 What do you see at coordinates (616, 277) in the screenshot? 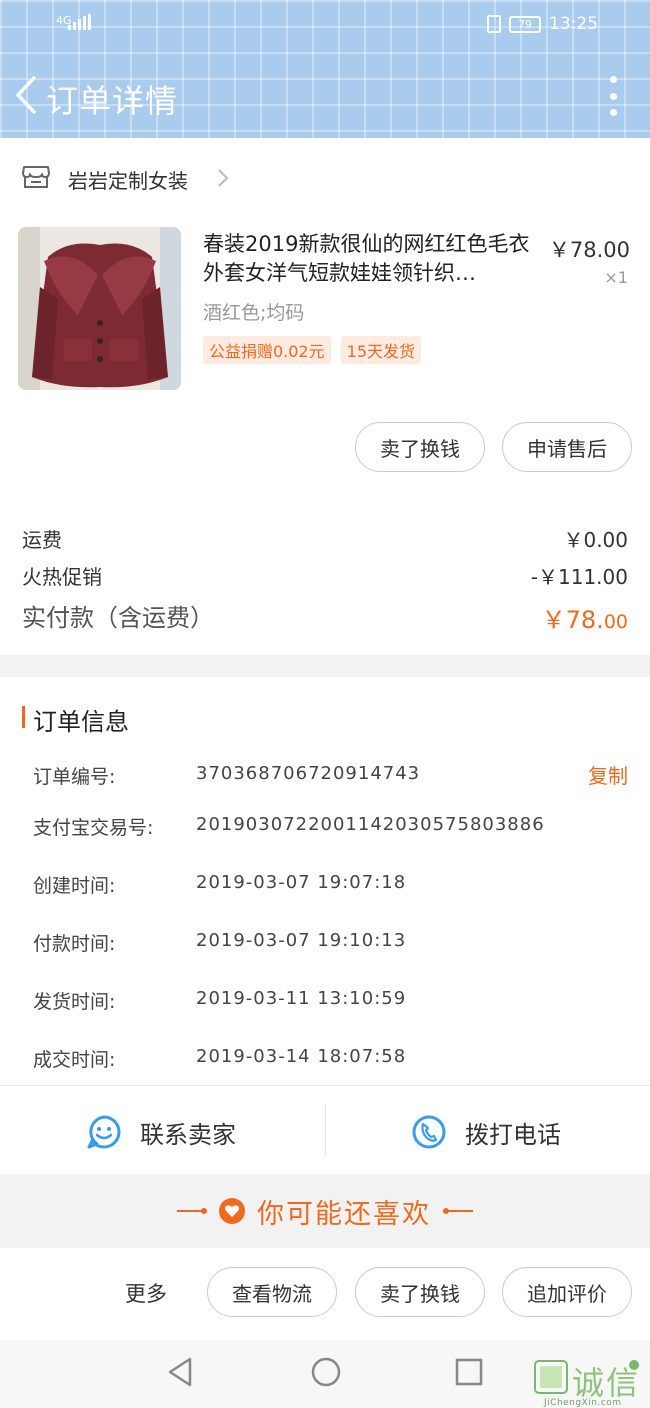
I see `product-quantity: ×1` at bounding box center [616, 277].